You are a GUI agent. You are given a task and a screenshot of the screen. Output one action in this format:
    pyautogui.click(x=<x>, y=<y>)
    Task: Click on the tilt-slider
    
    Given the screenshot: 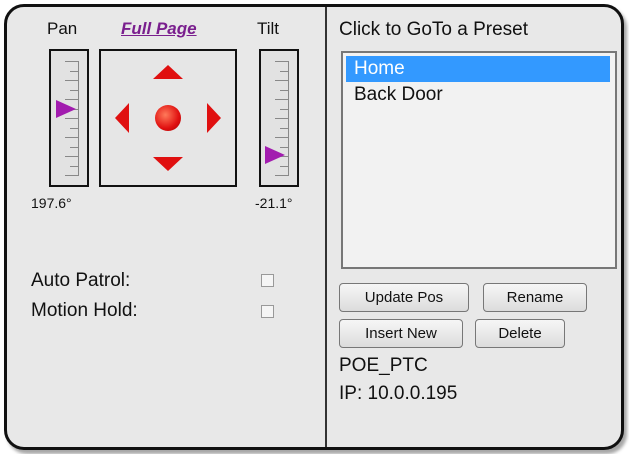 What is the action you would take?
    pyautogui.click(x=279, y=118)
    